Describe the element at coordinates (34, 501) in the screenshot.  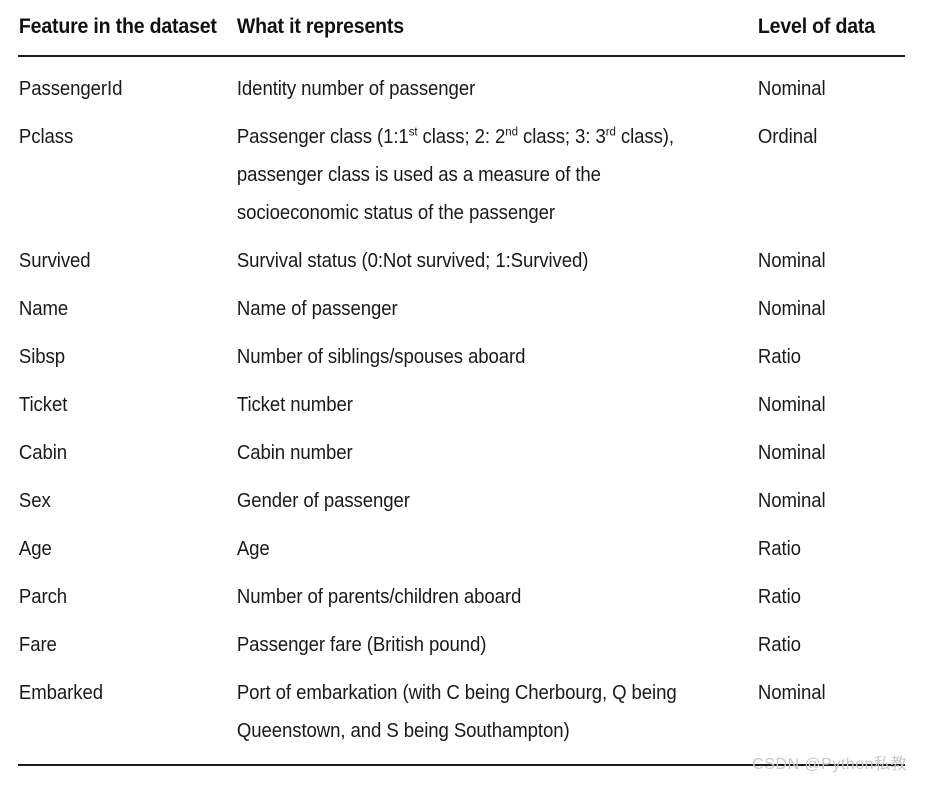
I see `cell-feature: Sex` at that location.